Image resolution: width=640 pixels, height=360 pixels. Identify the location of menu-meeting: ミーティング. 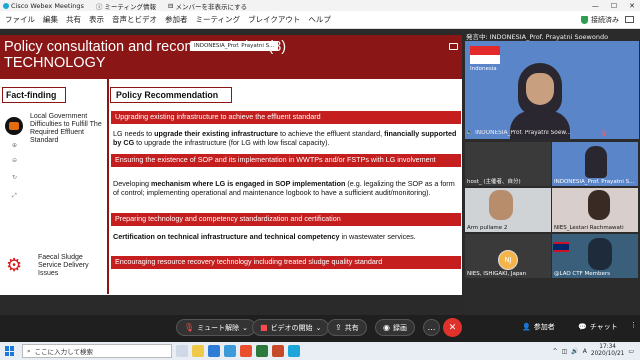
(218, 19).